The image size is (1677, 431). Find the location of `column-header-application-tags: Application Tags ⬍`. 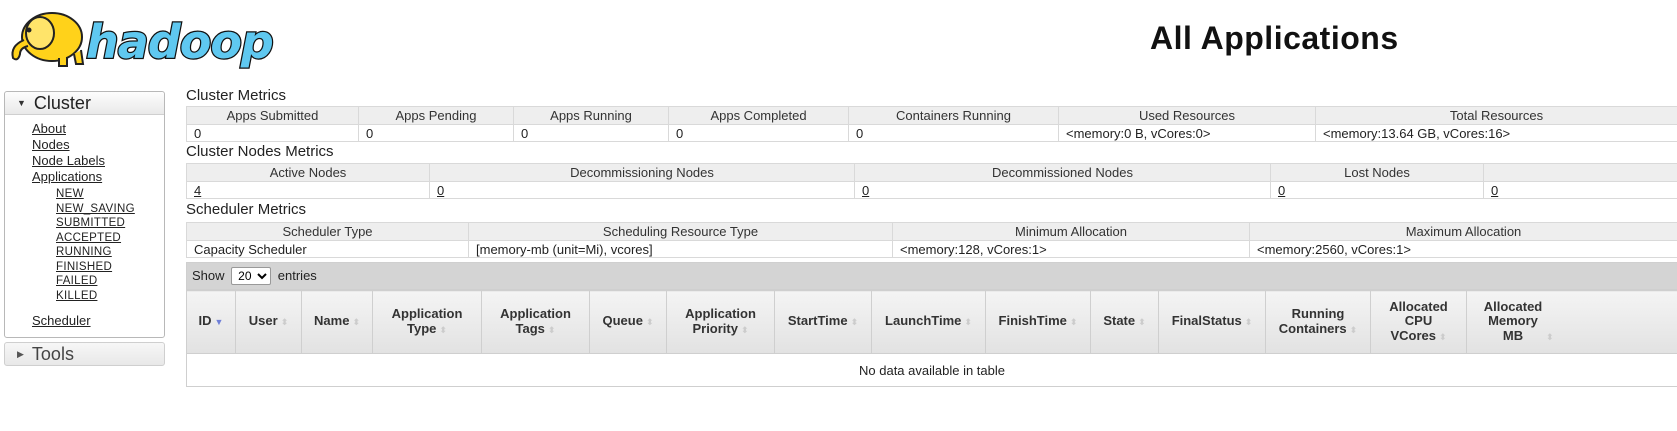

column-header-application-tags: Application Tags ⬍ is located at coordinates (535, 322).